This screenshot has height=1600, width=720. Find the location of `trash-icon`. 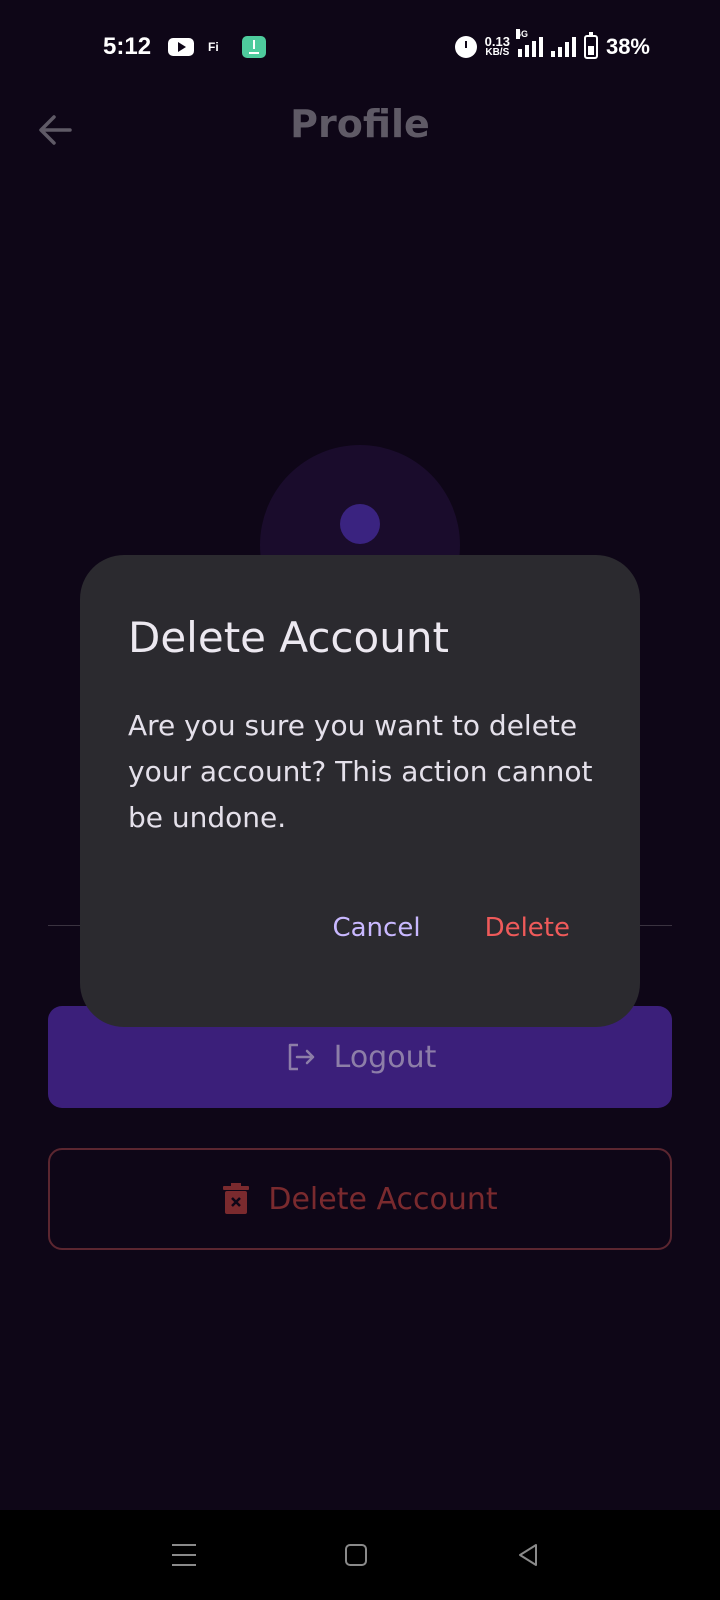

trash-icon is located at coordinates (236, 1198).